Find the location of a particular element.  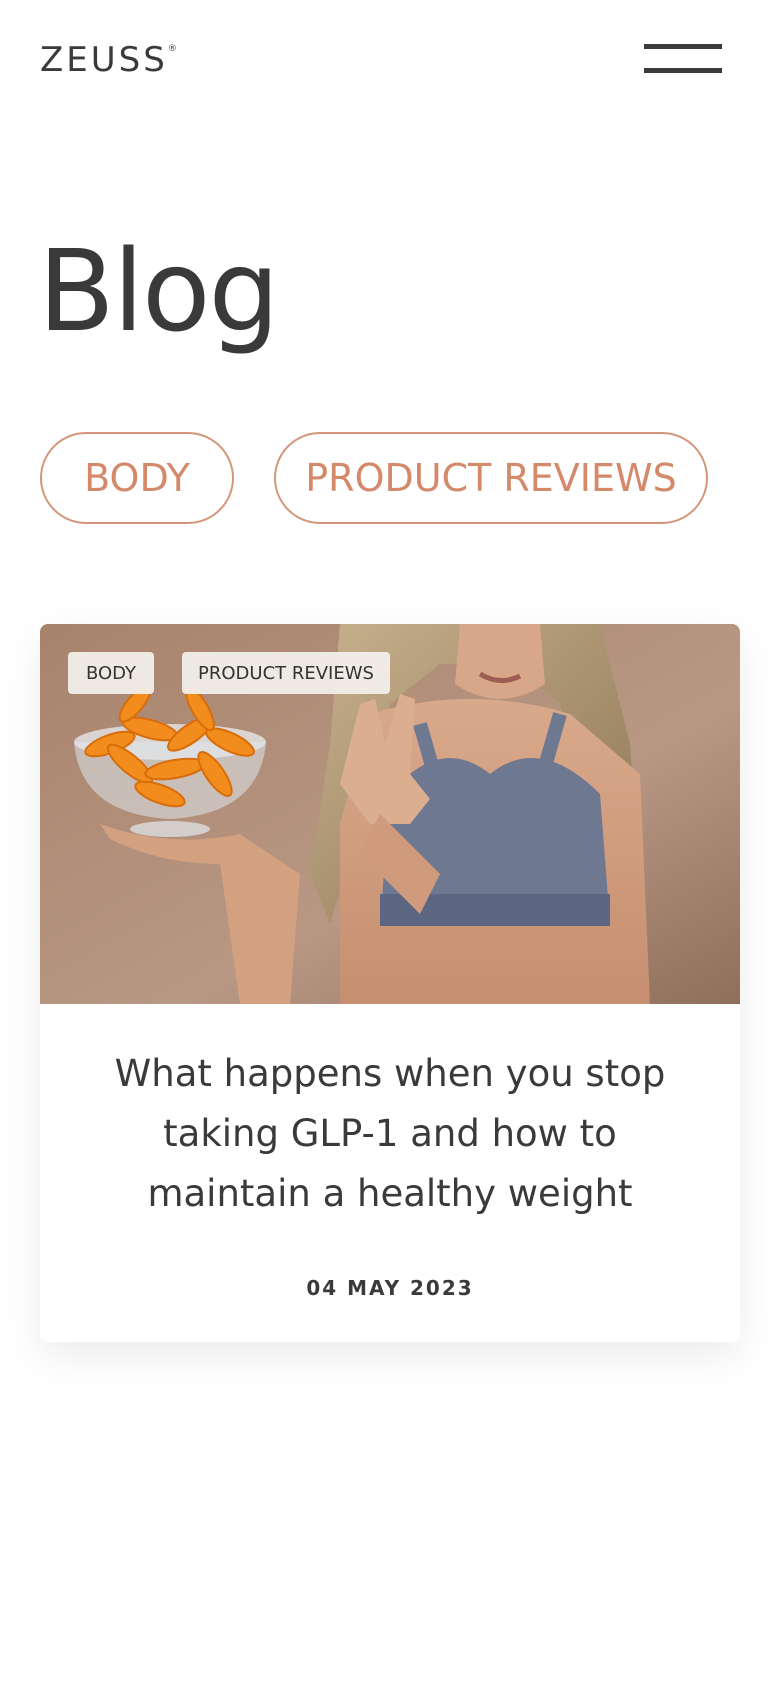

filter-body-button: BODY is located at coordinates (137, 478).